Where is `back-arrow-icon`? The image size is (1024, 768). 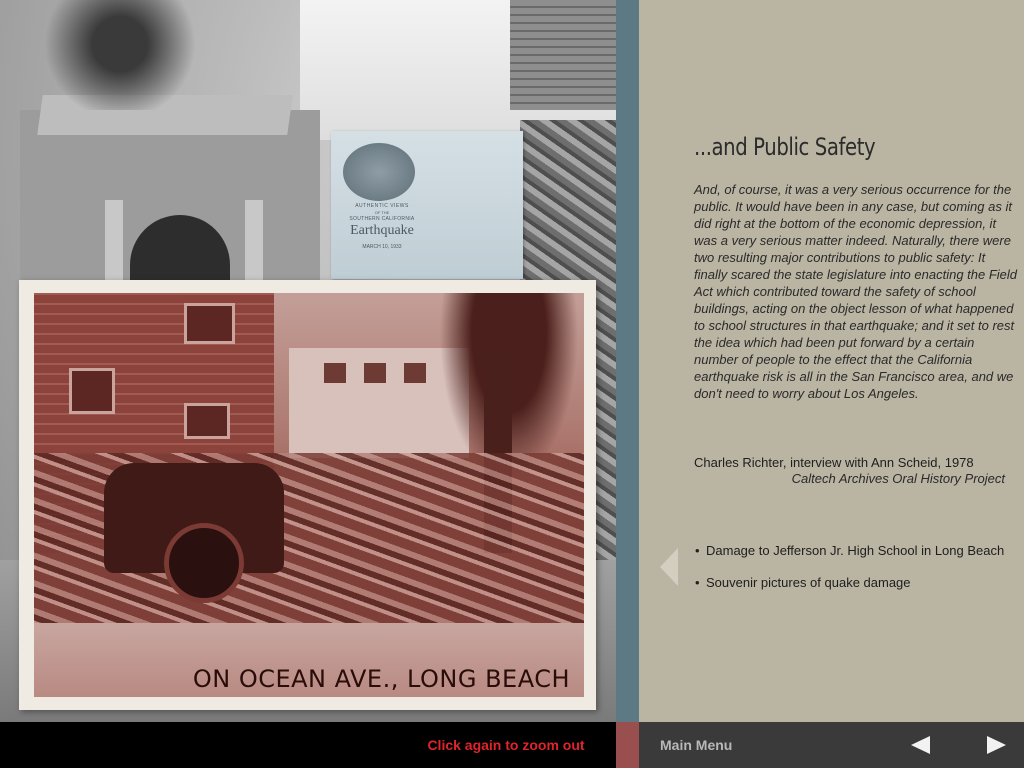
back-arrow-icon is located at coordinates (669, 567).